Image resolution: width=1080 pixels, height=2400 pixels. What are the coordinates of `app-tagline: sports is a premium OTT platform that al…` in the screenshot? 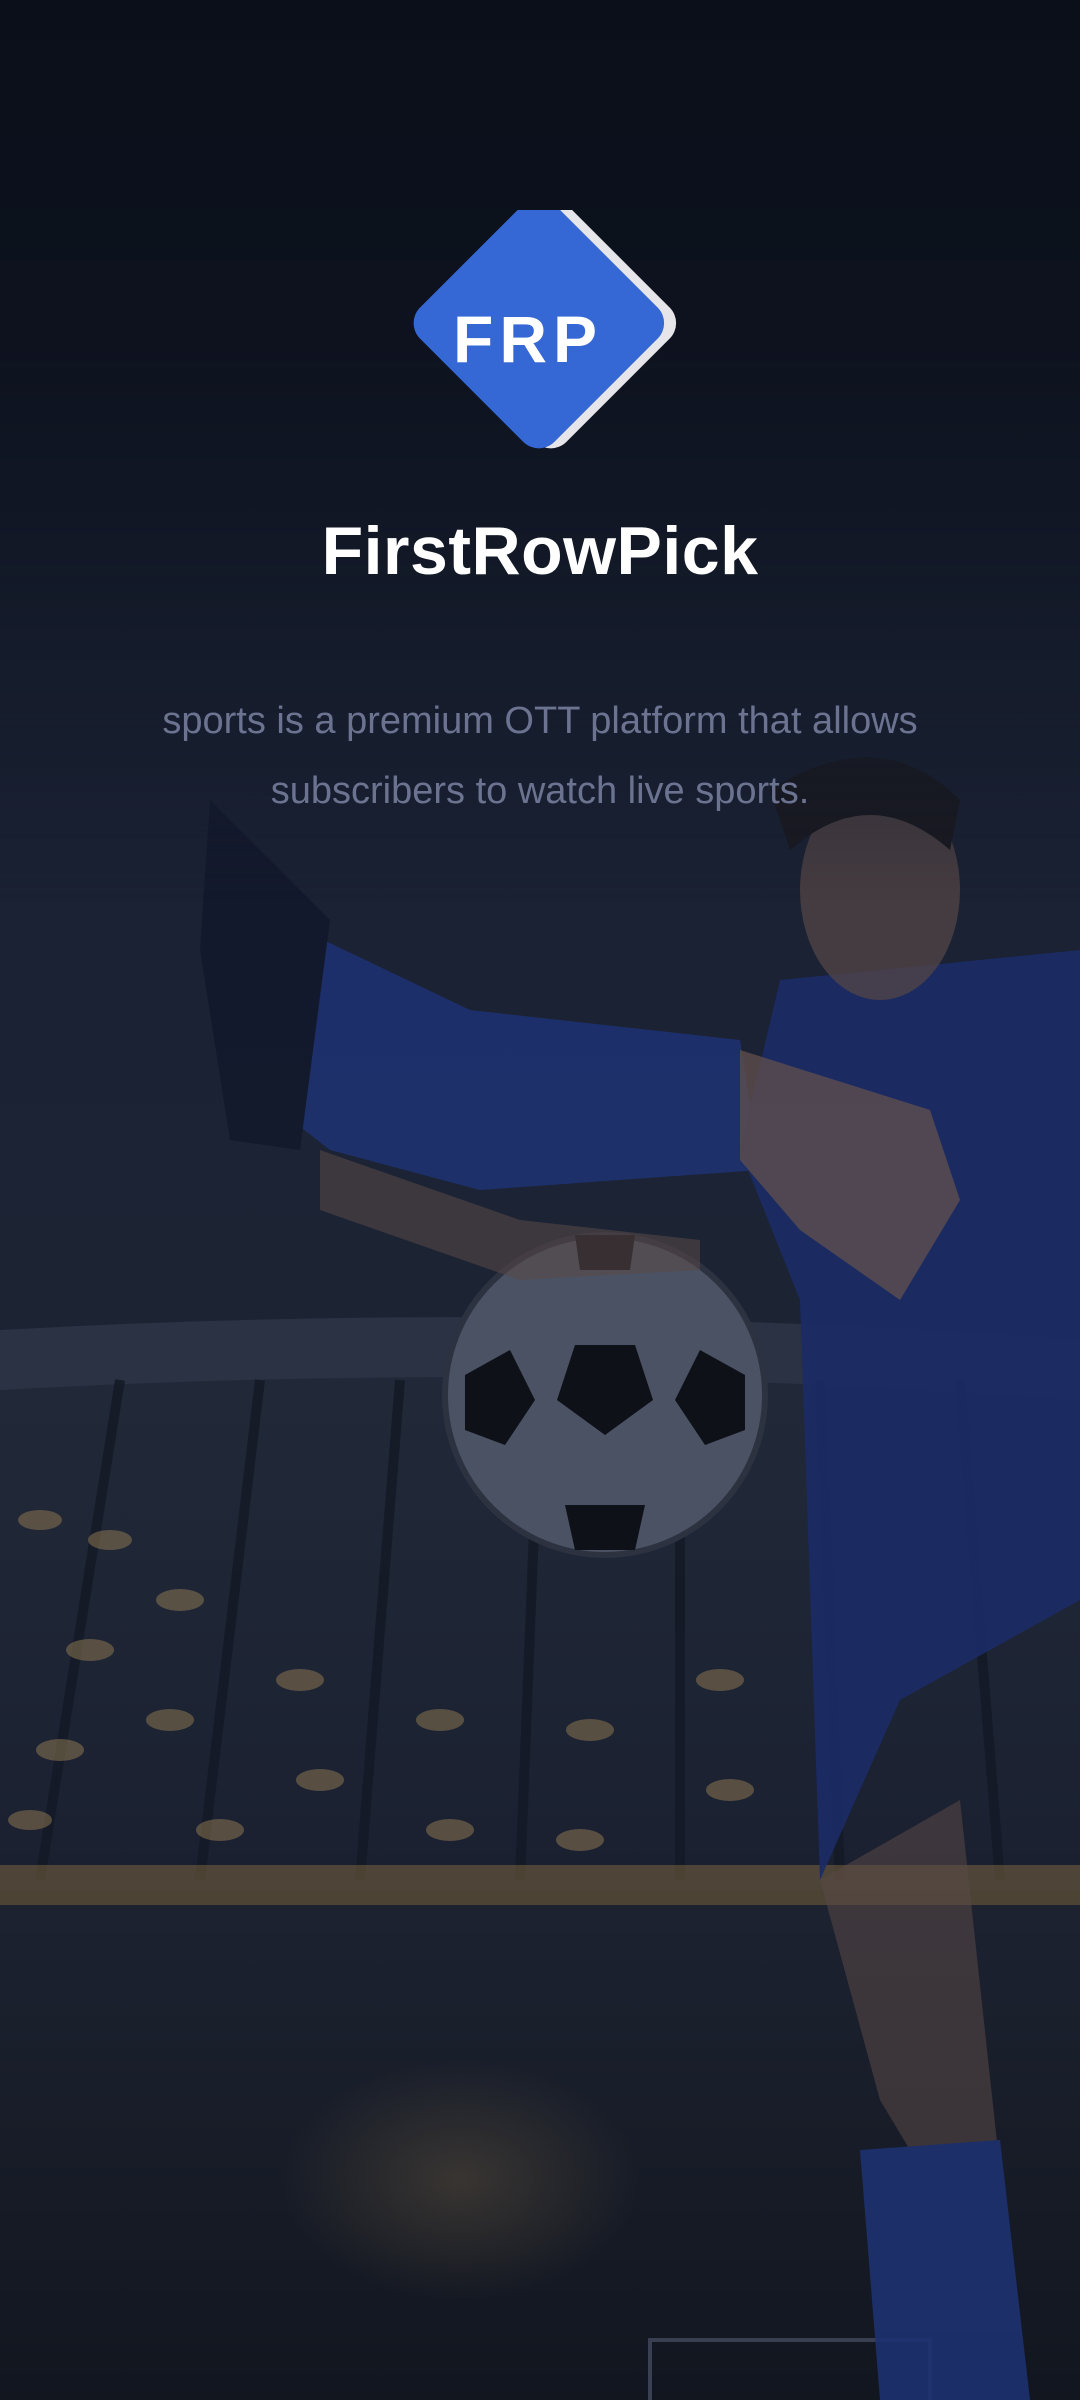 It's located at (540, 756).